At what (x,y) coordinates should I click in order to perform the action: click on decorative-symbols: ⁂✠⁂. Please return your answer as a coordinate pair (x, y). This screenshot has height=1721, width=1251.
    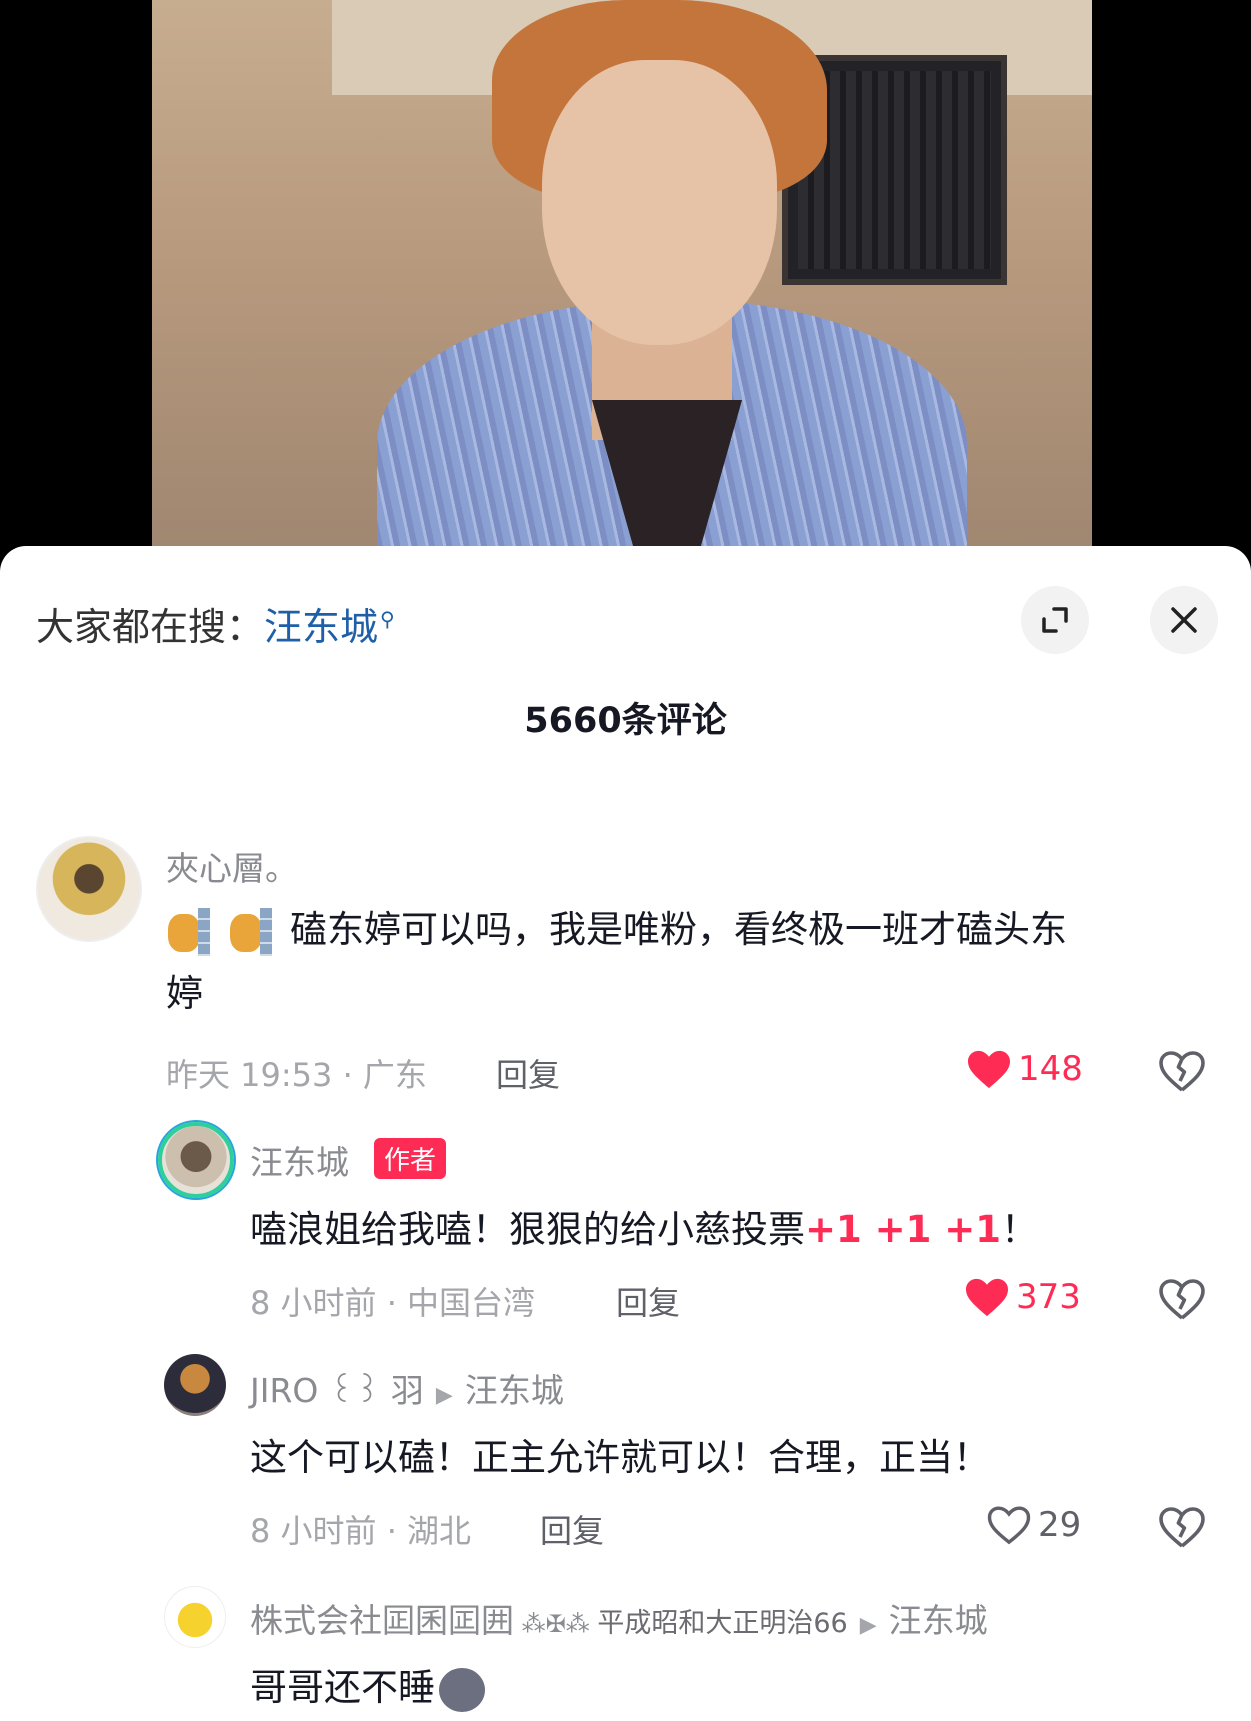
    Looking at the image, I should click on (556, 1624).